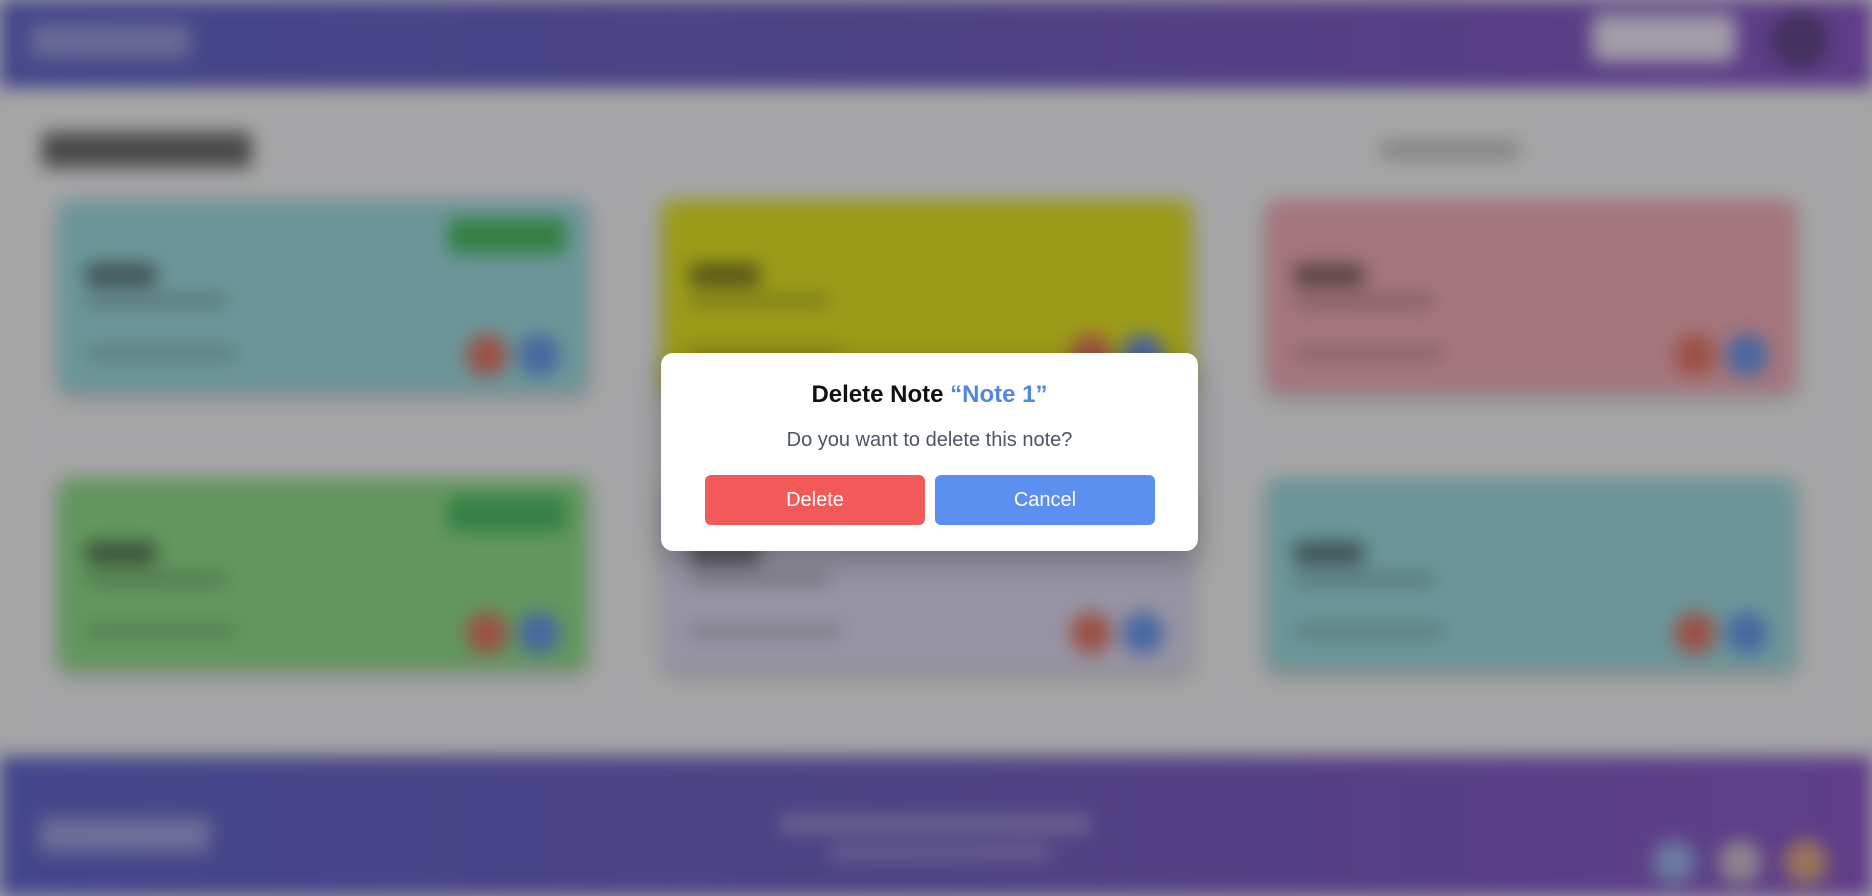 The image size is (1872, 896). Describe the element at coordinates (929, 440) in the screenshot. I see `dialog-message: Do you want to delete this note?` at that location.